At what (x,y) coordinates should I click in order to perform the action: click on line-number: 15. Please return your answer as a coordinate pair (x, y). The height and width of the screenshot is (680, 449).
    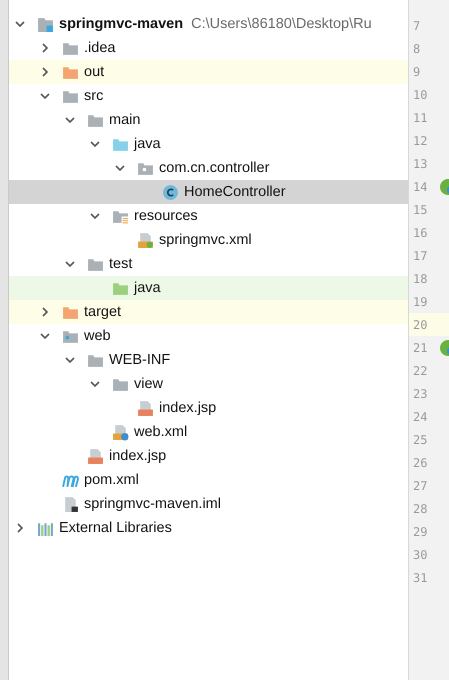
    Looking at the image, I should click on (420, 209).